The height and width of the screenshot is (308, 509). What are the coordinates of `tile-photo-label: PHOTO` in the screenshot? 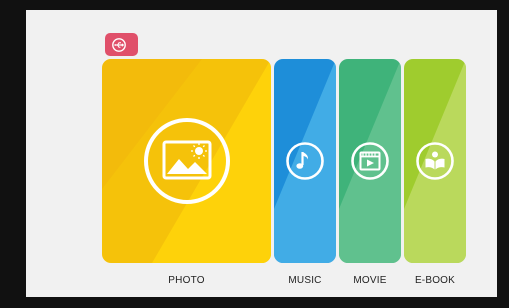 It's located at (186, 280).